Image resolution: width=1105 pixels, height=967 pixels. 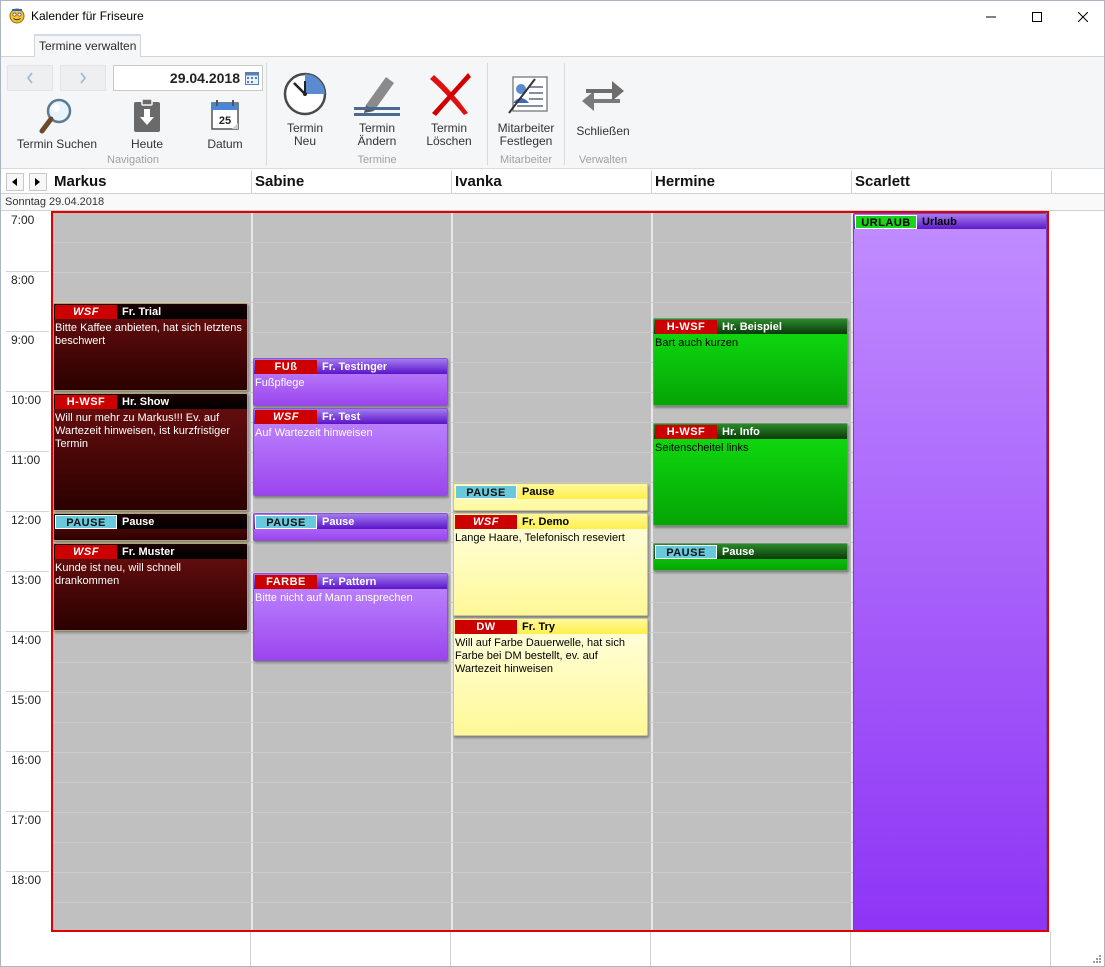 What do you see at coordinates (750, 474) in the screenshot?
I see `appointment: H-WSF Hr. Info Seitenscheitel links` at bounding box center [750, 474].